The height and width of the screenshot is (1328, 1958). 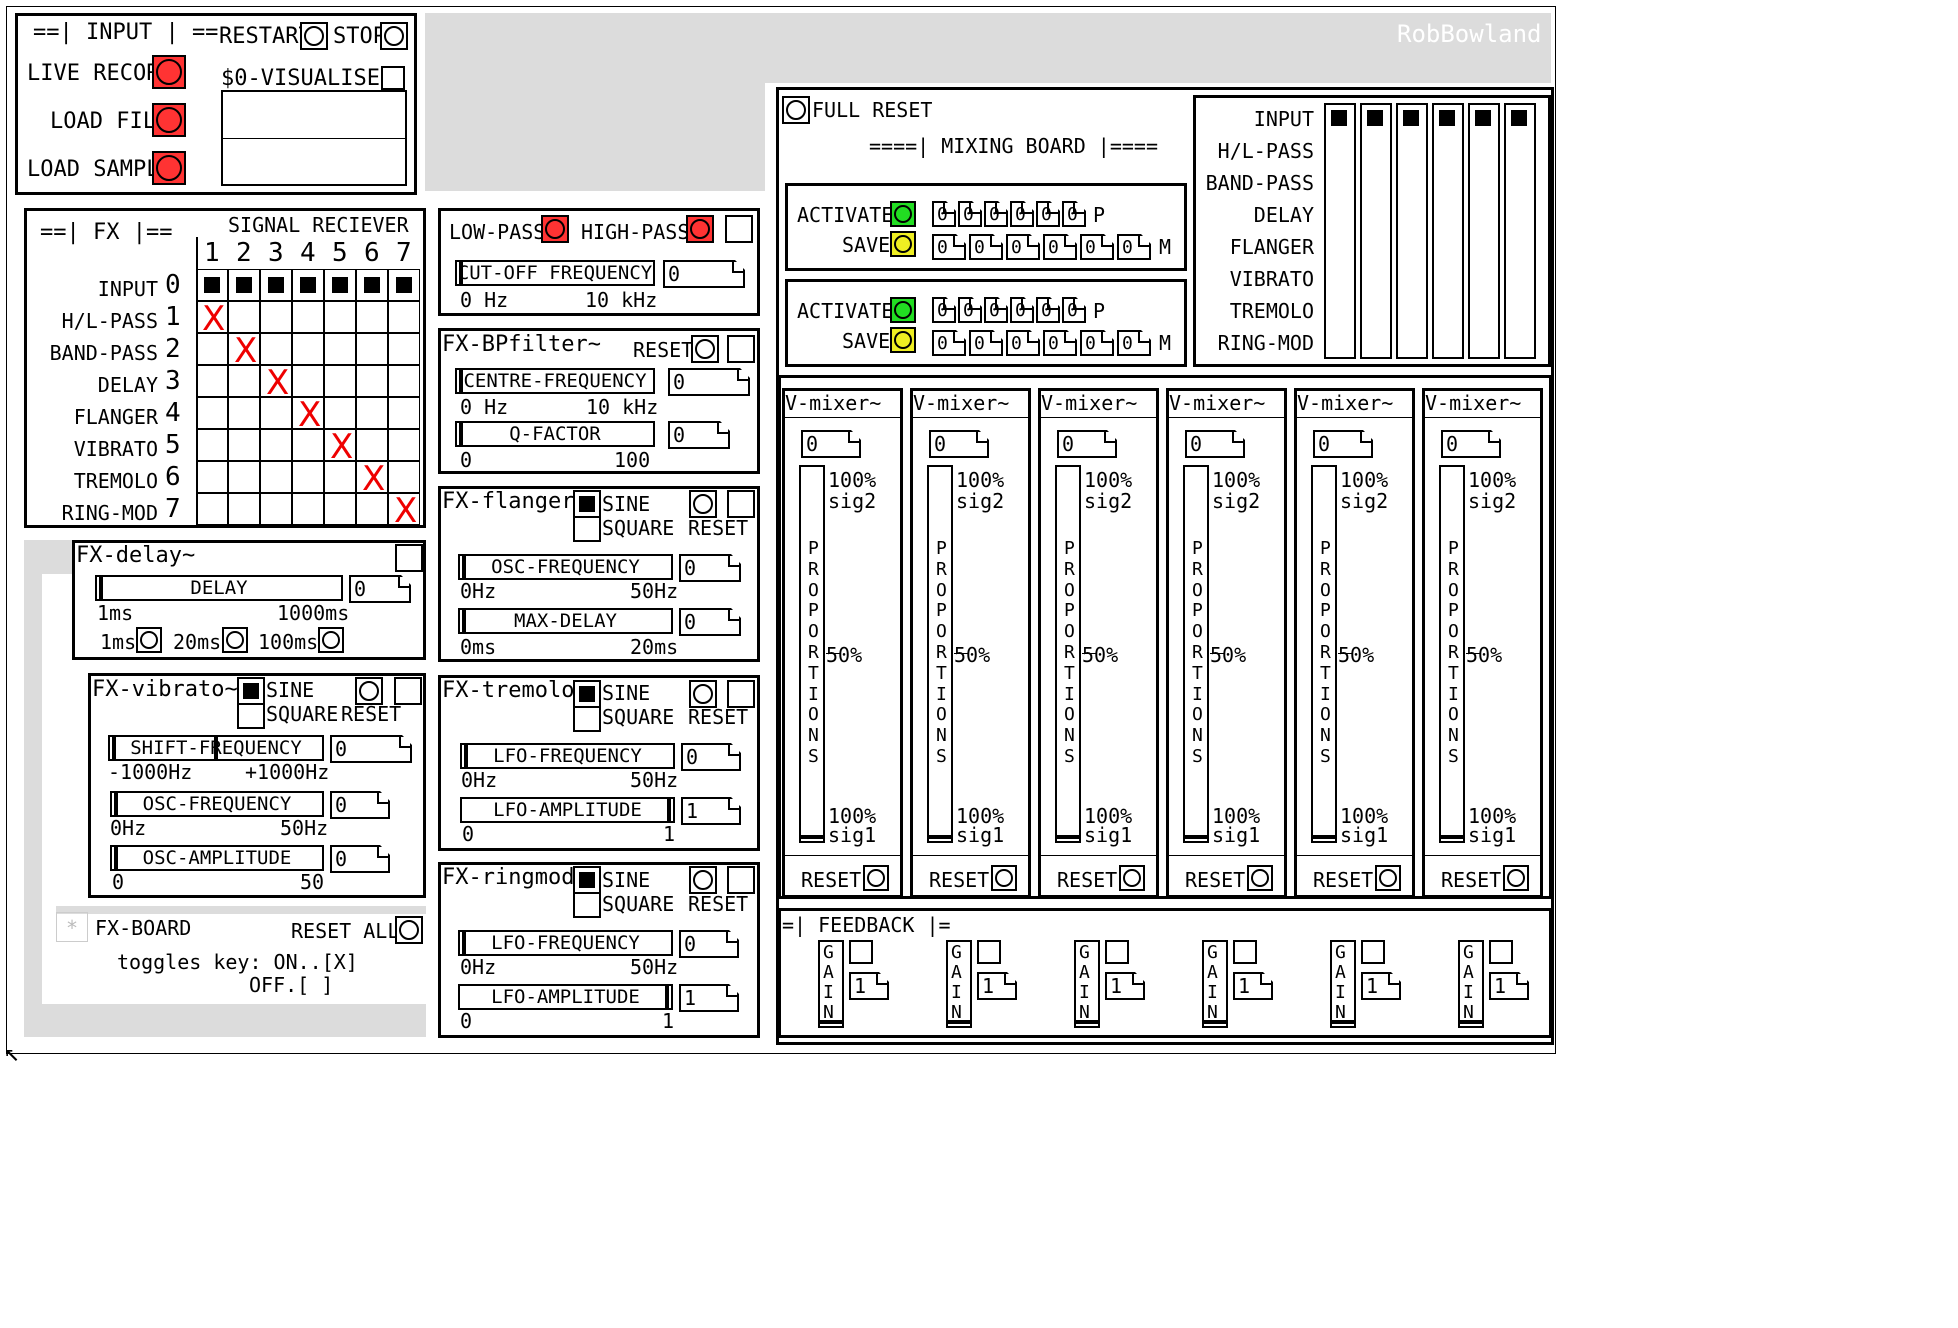 I want to click on ringmod-lfo-amplitude-slider: LFO-AMPLITUDE, so click(x=565, y=997).